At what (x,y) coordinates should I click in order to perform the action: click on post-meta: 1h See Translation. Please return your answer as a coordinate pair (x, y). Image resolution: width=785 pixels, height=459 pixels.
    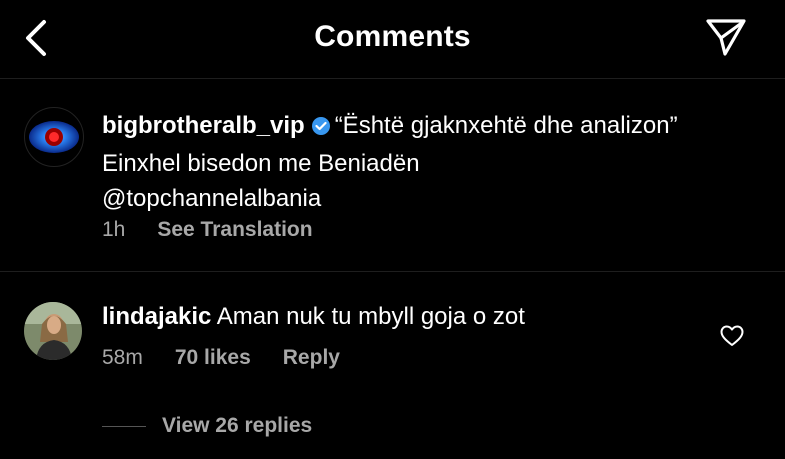
    Looking at the image, I should click on (207, 230).